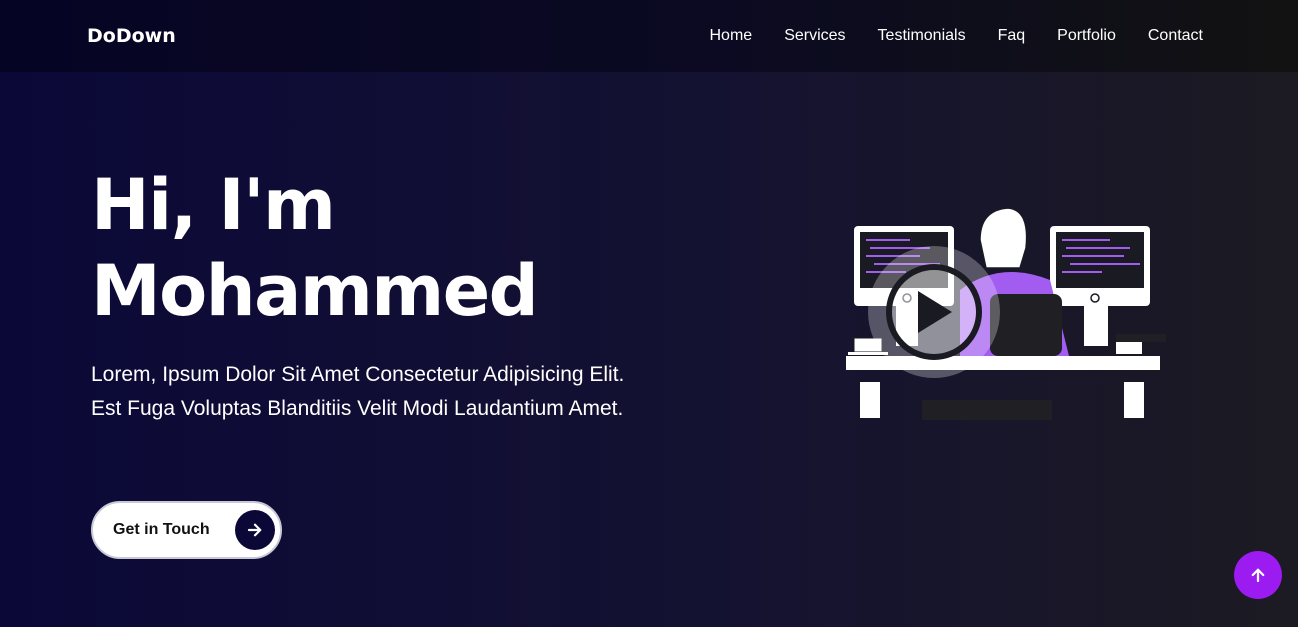  I want to click on nav-link-contact: Contact, so click(1175, 36).